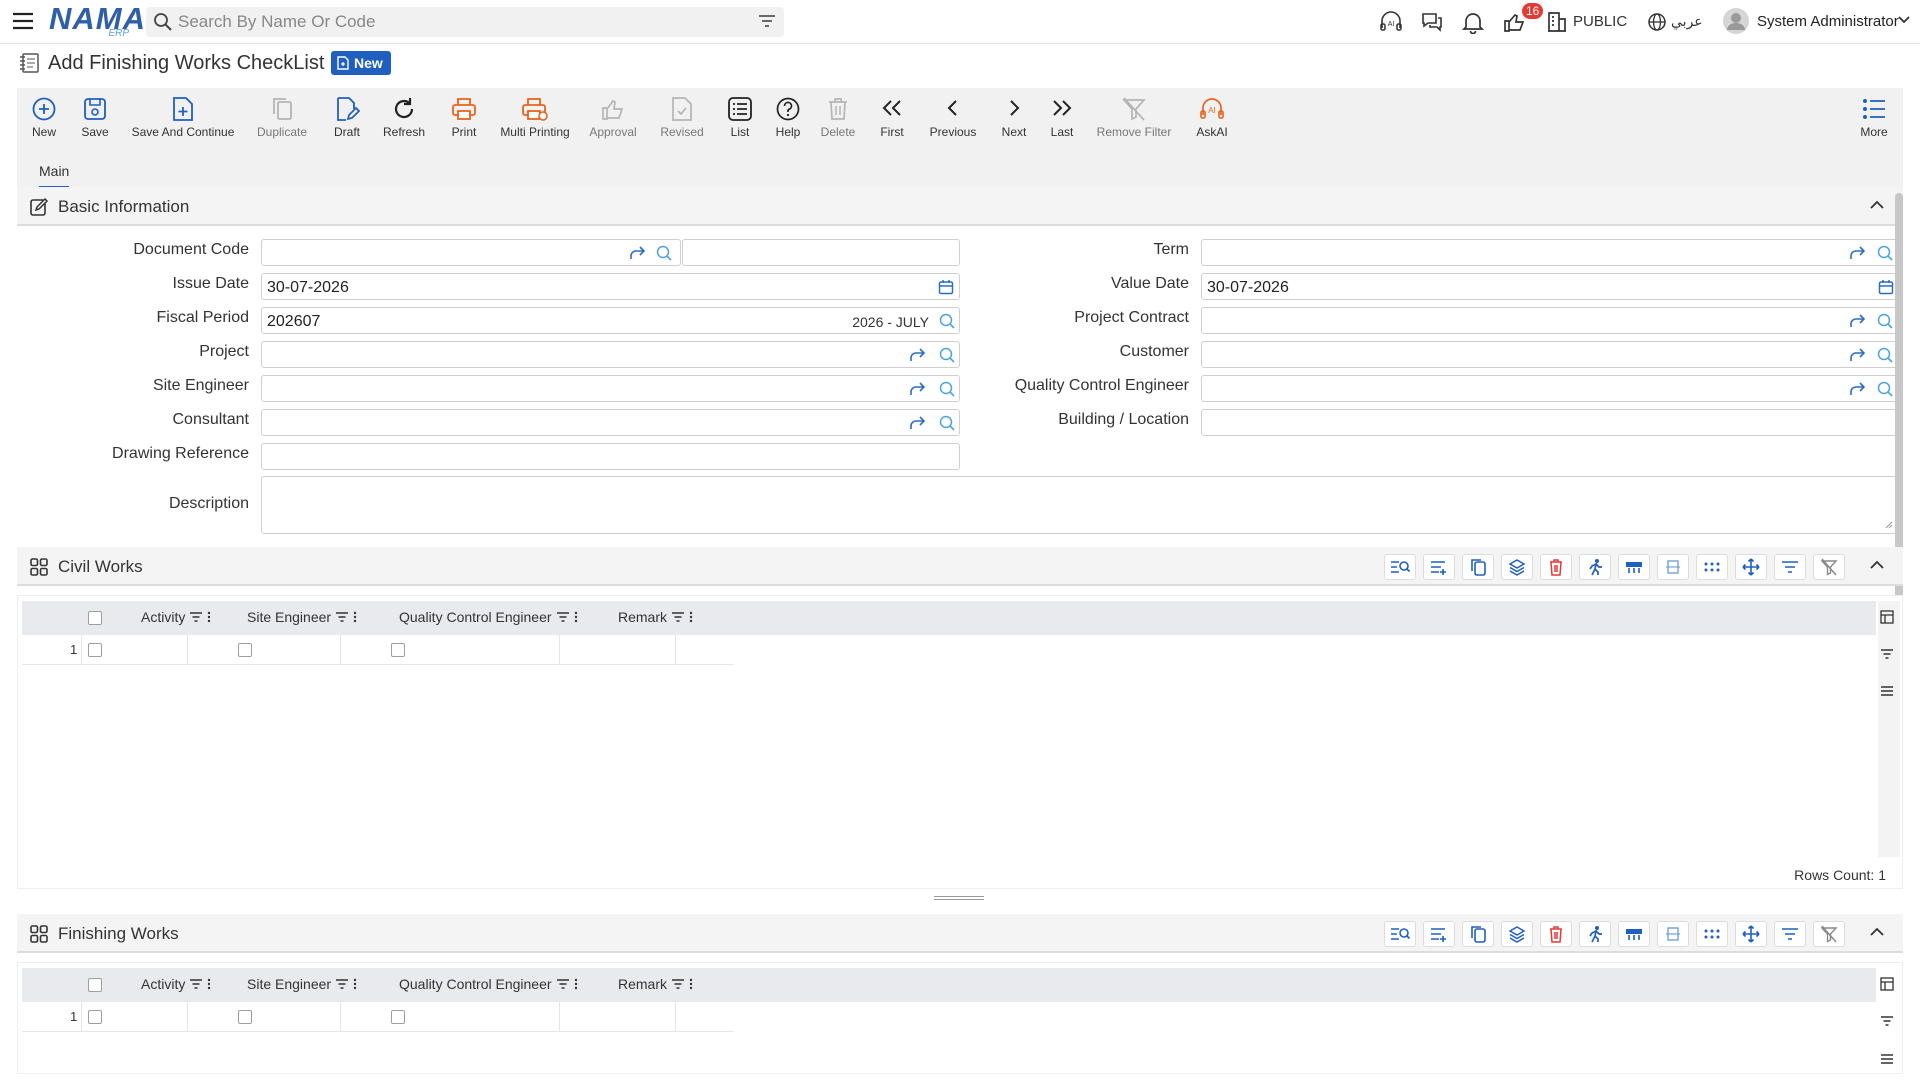  Describe the element at coordinates (183, 121) in the screenshot. I see `save-and-continue-button: Save And Continue` at that location.